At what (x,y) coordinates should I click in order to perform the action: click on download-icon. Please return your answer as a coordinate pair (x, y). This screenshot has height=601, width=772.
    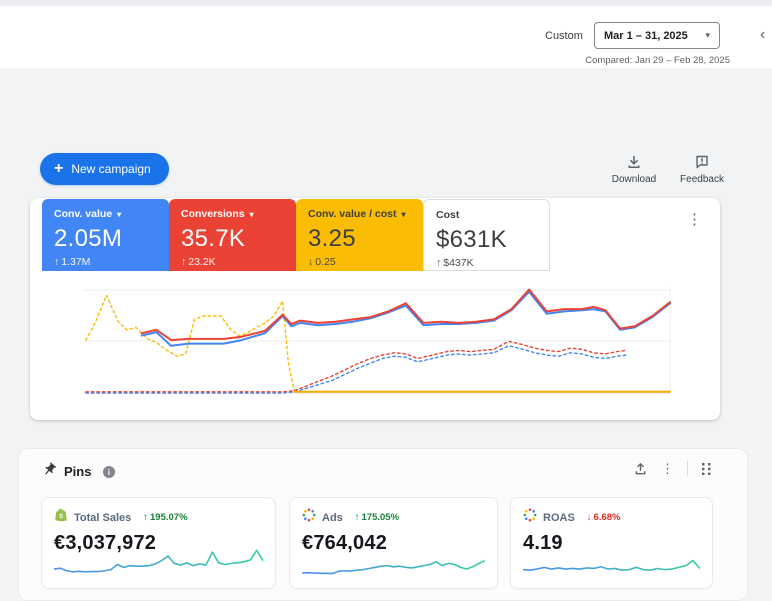
    Looking at the image, I should click on (634, 162).